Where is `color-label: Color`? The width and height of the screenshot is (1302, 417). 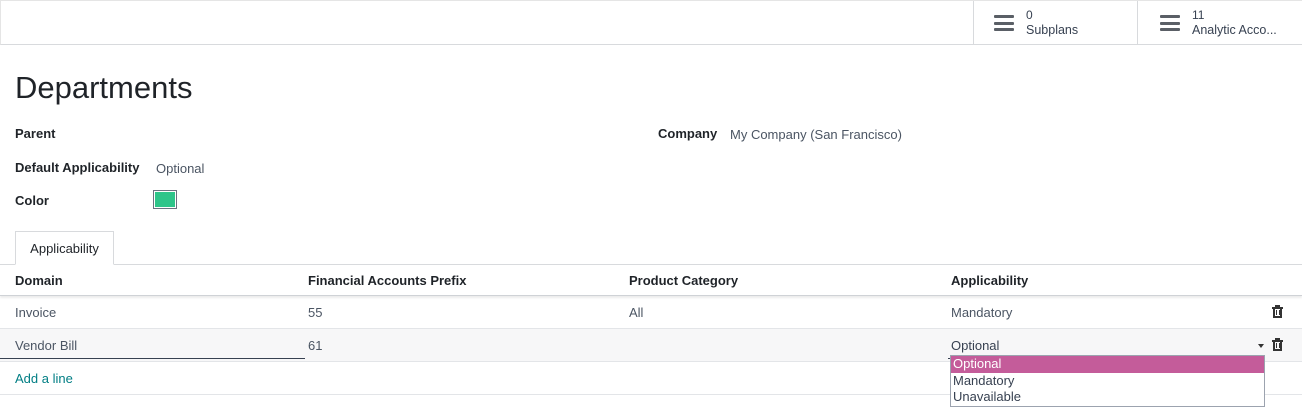 color-label: Color is located at coordinates (32, 200).